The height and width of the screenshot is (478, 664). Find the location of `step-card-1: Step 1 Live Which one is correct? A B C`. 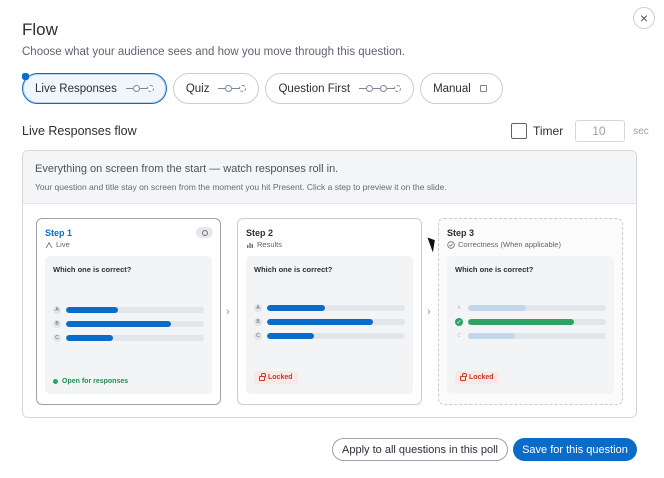

step-card-1: Step 1 Live Which one is correct? A B C is located at coordinates (128, 311).